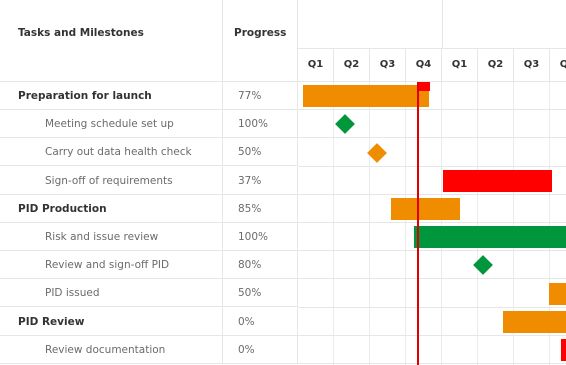  I want to click on task-name: Review and sign-off PID, so click(107, 265).